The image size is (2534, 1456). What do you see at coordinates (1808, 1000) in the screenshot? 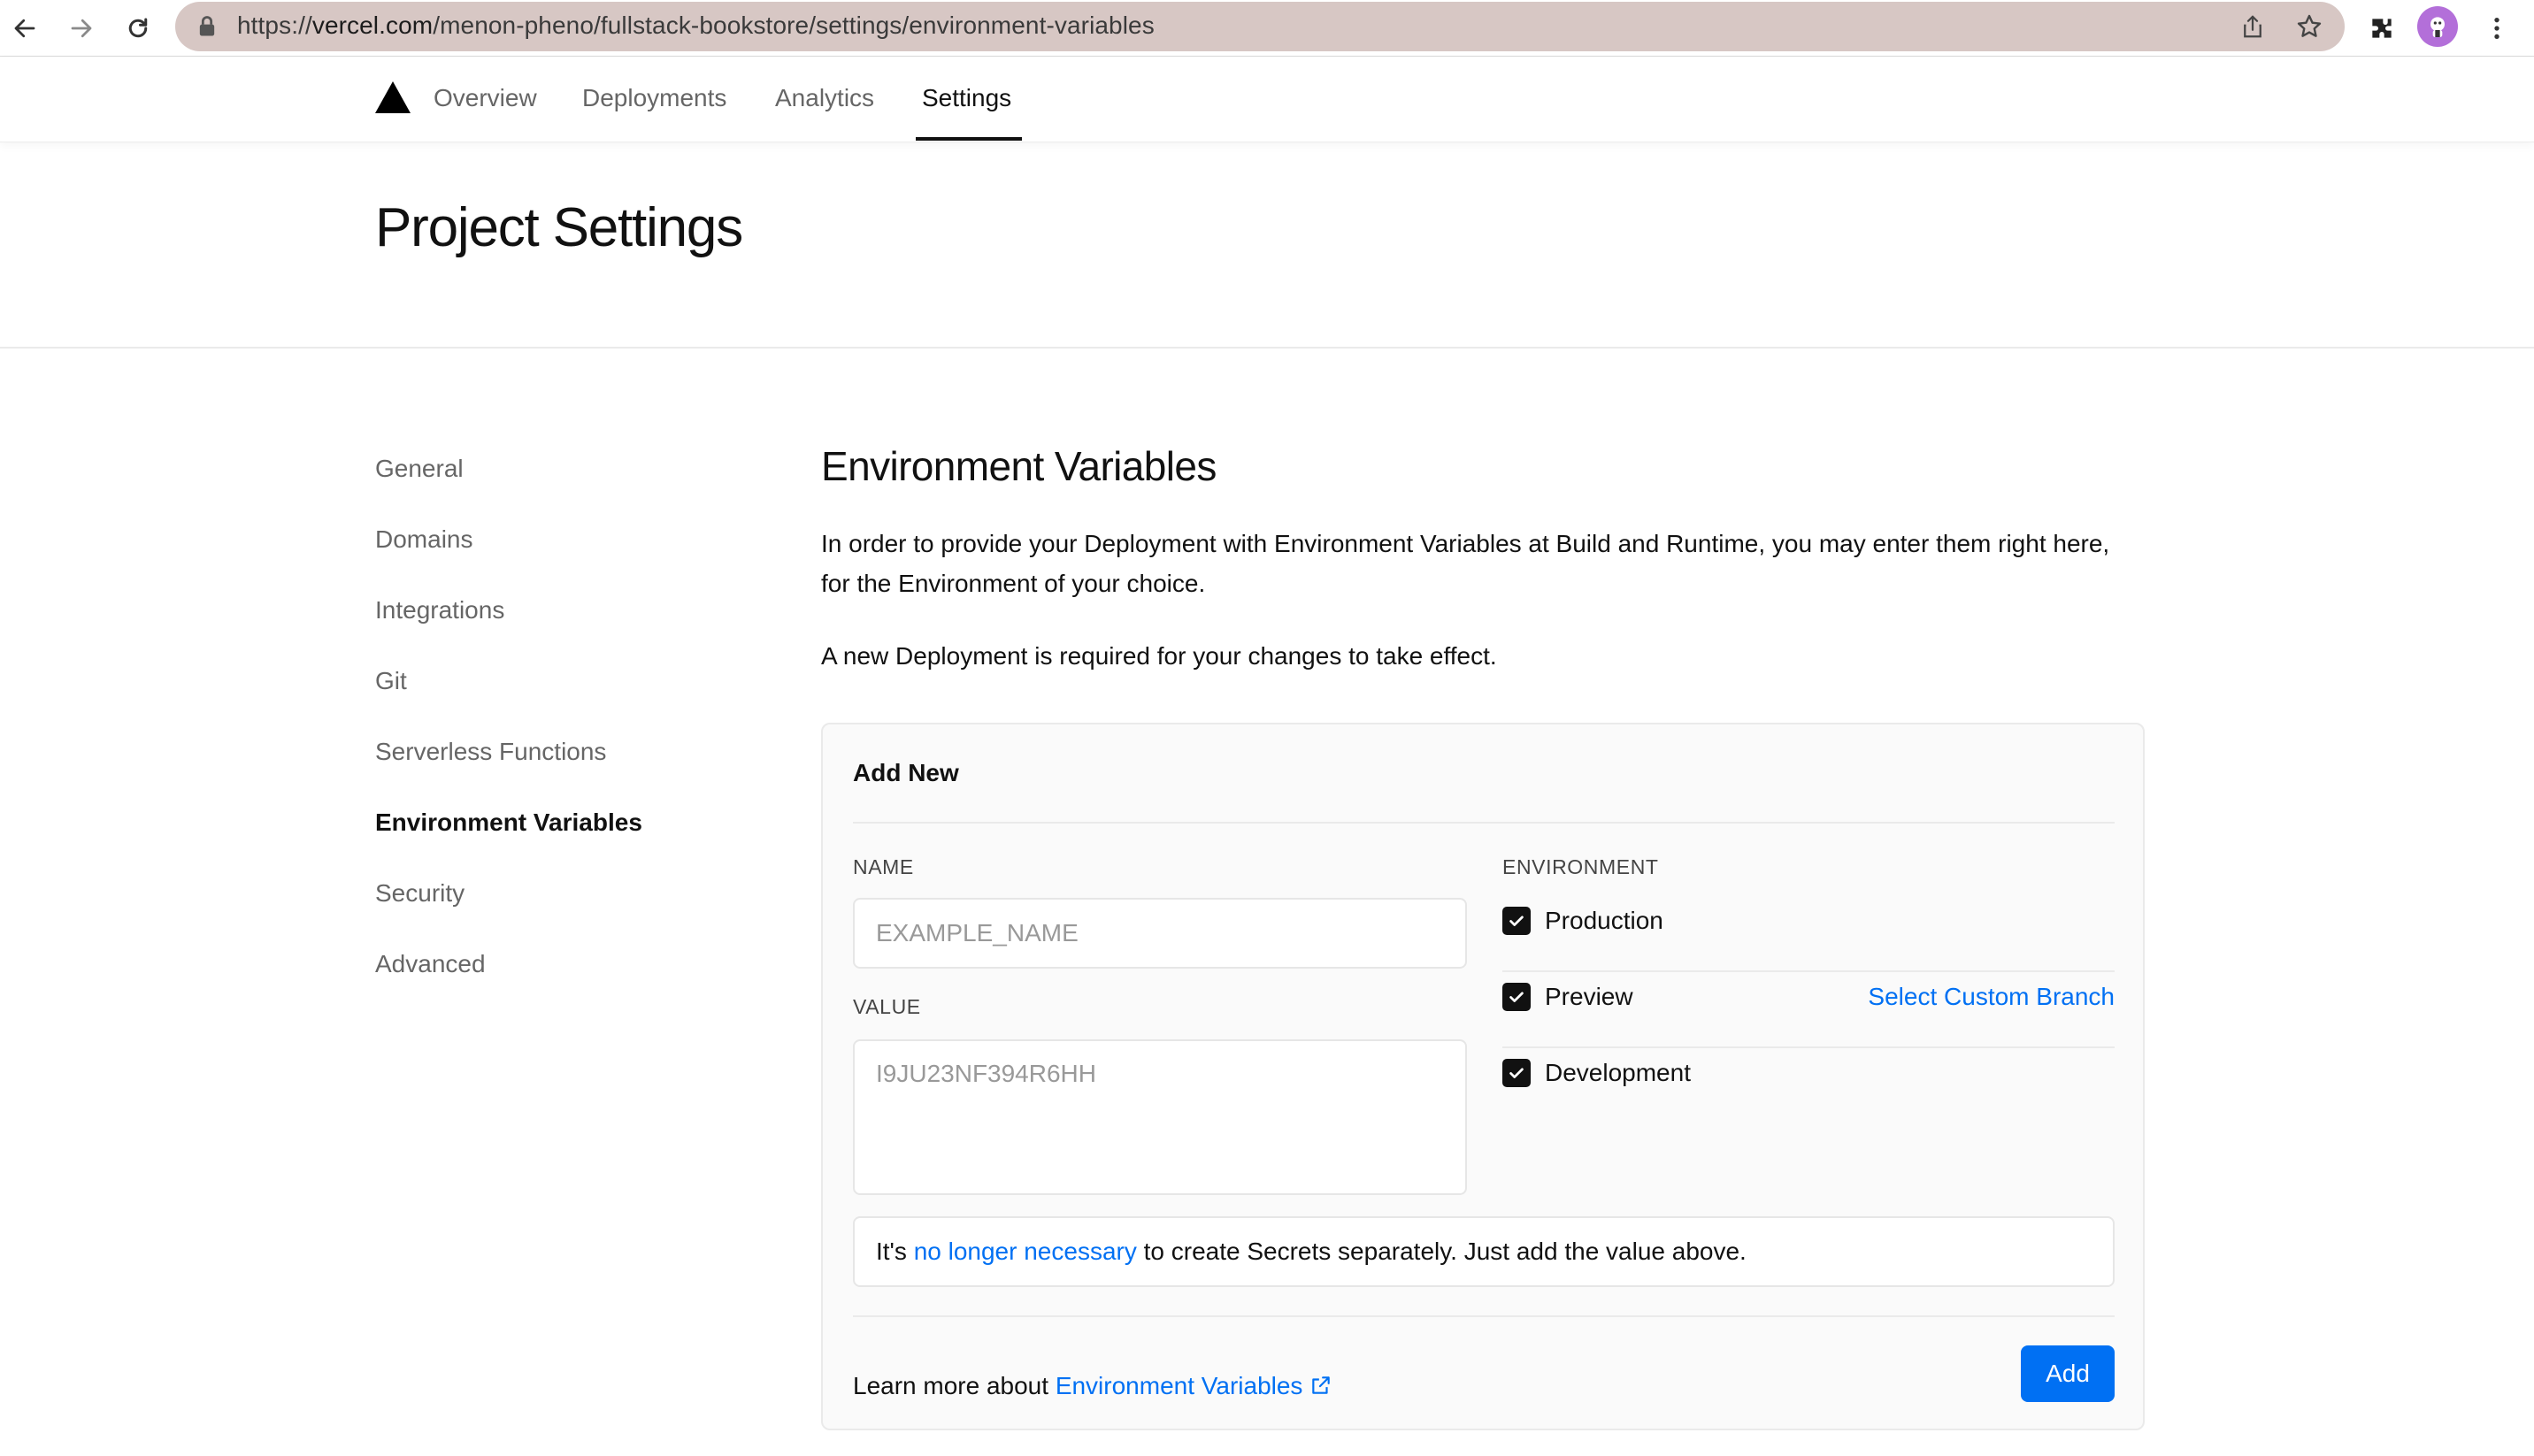
I see `env-row-preview: Preview Select Custom Branch` at bounding box center [1808, 1000].